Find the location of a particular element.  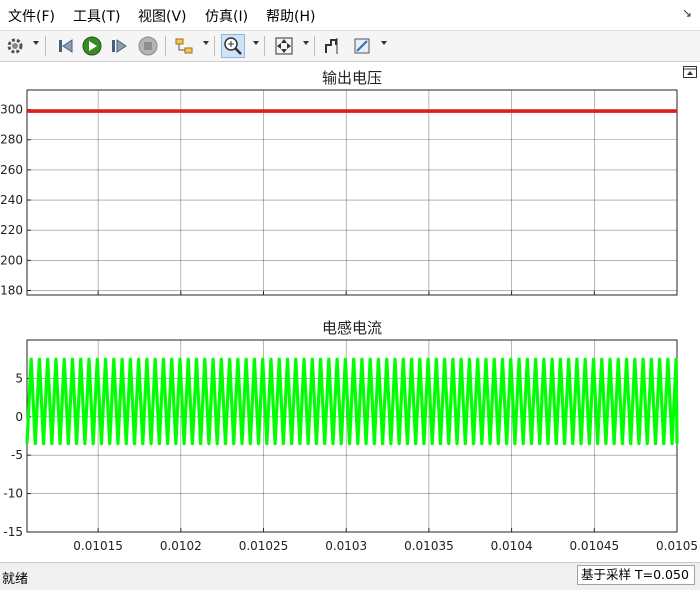

zoom-in-icon is located at coordinates (233, 46).